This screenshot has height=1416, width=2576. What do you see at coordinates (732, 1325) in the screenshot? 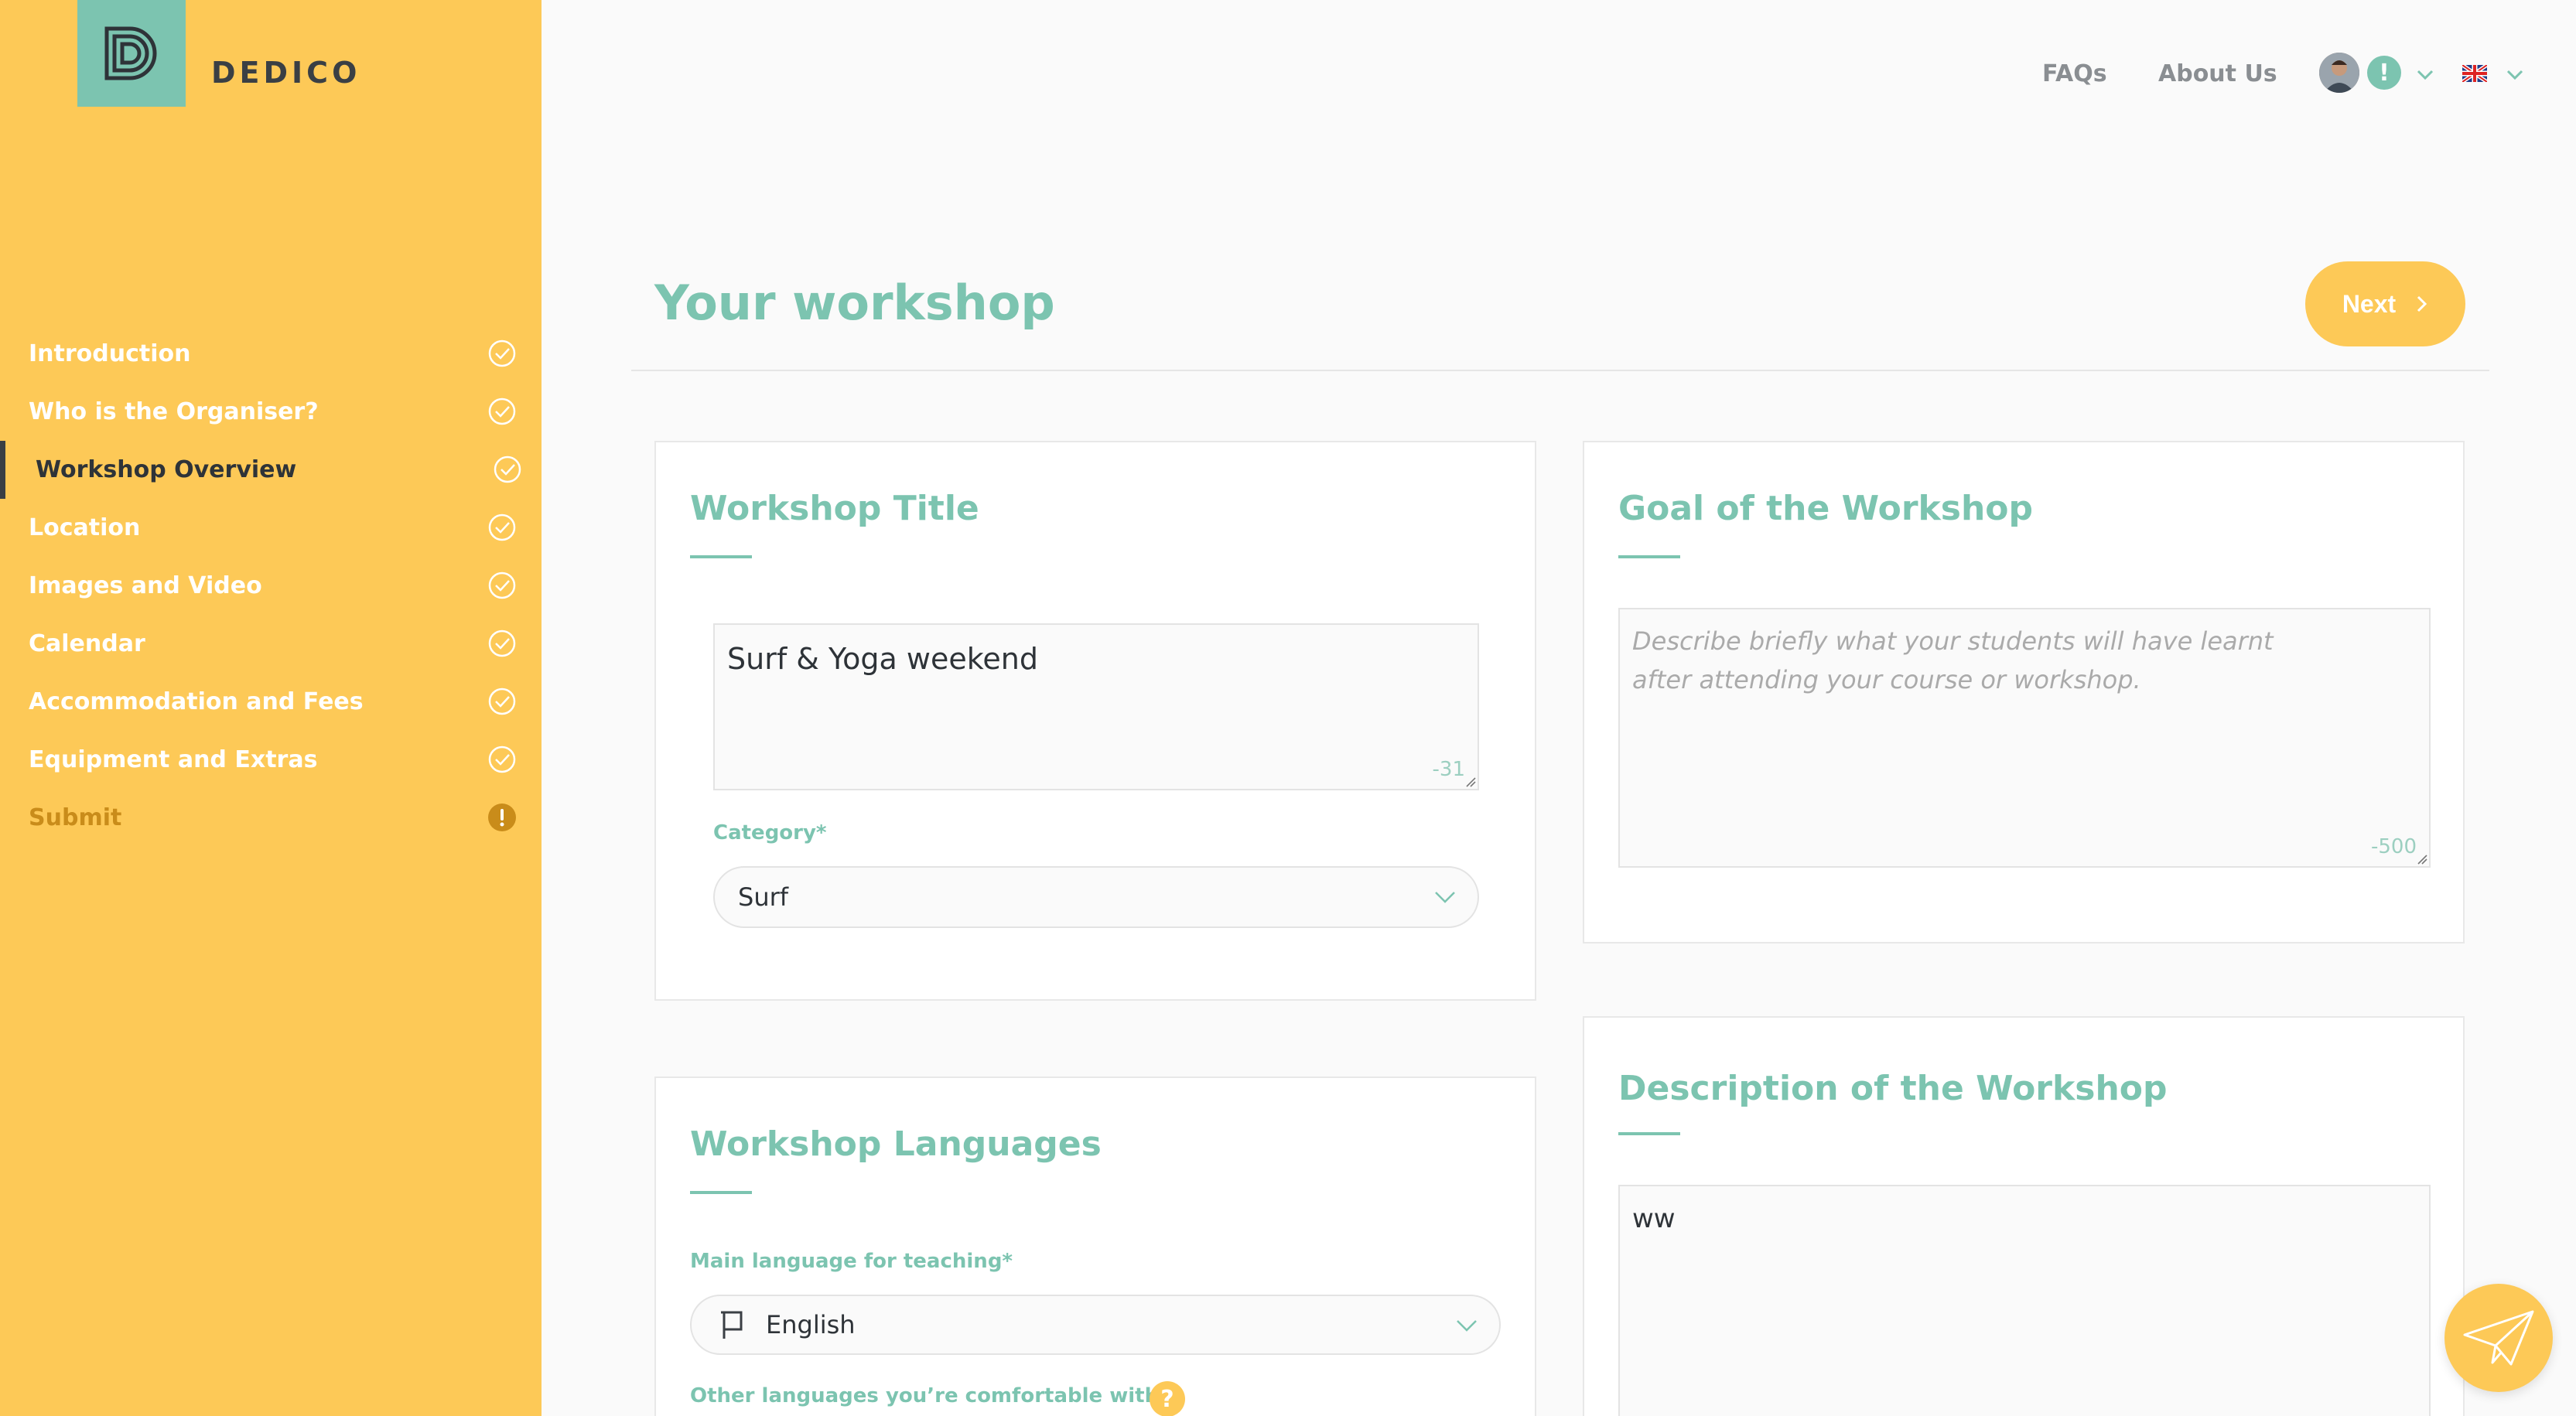
I see `flag-icon` at bounding box center [732, 1325].